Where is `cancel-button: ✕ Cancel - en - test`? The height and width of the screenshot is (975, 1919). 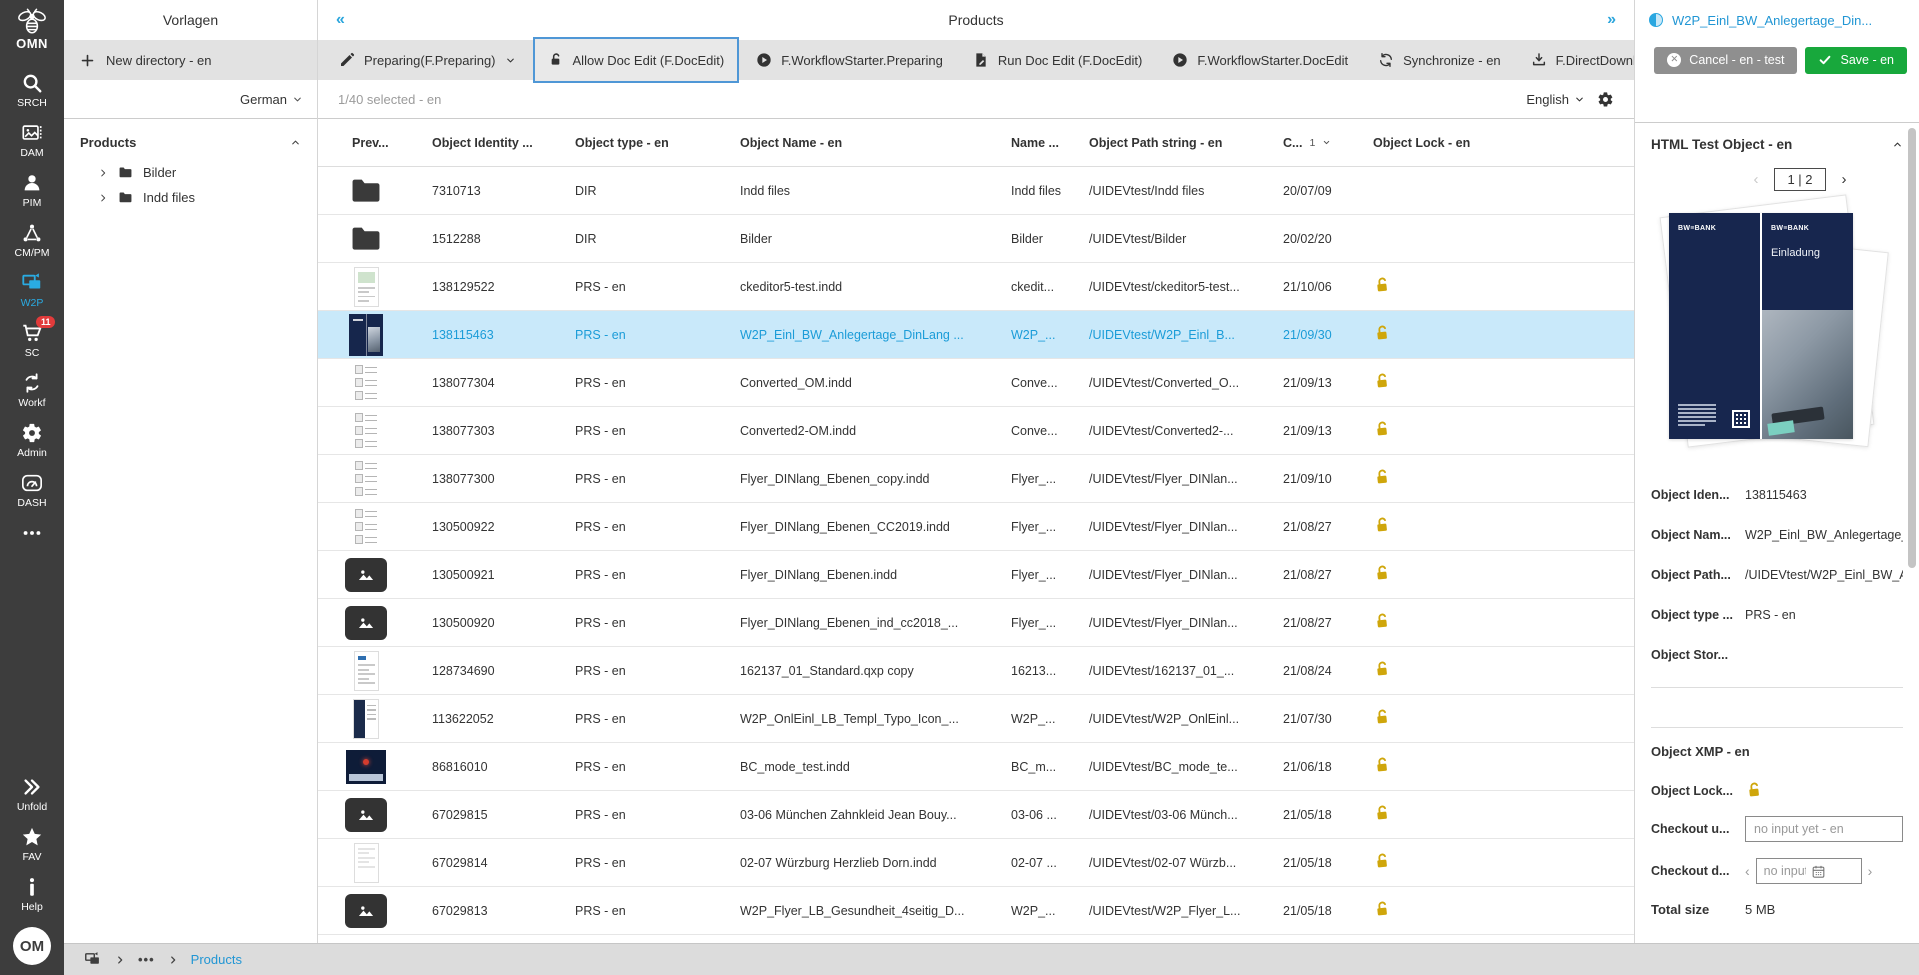 cancel-button: ✕ Cancel - en - test is located at coordinates (1726, 60).